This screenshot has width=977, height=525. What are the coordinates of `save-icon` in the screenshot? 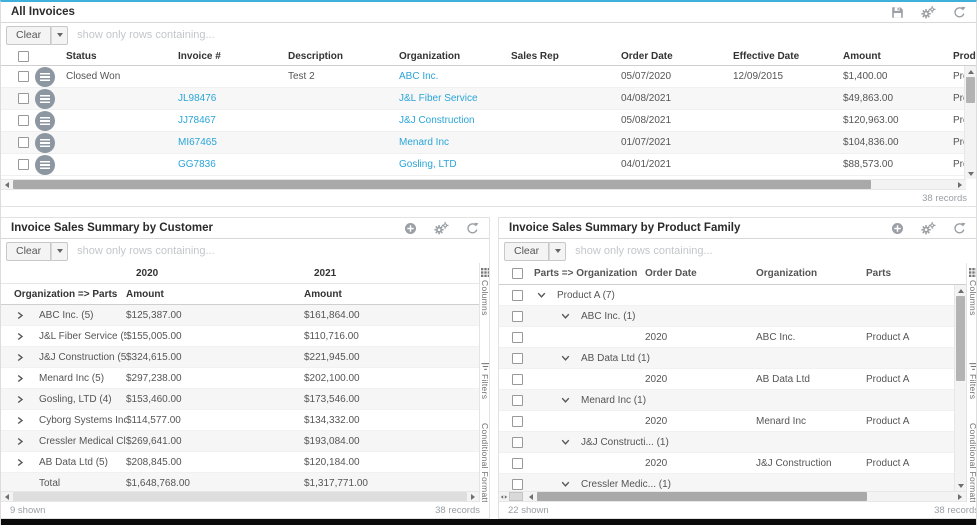 It's located at (897, 12).